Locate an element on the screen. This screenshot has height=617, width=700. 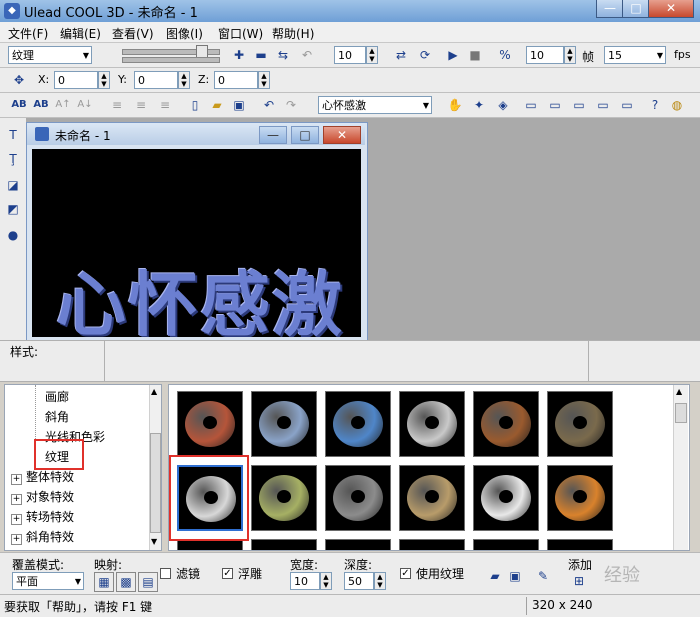
add-to-gallery-icon: ⊞ is located at coordinates (579, 581).